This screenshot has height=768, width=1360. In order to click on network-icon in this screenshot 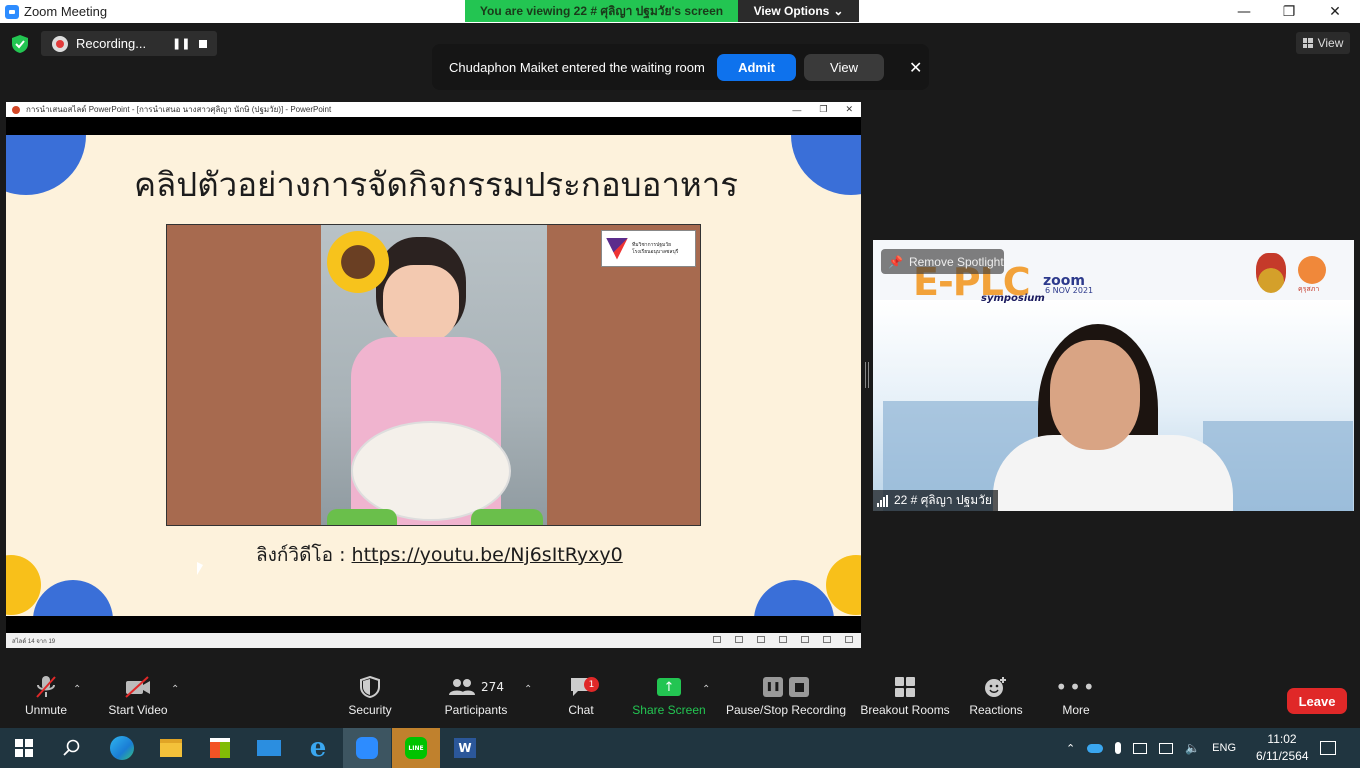, I will do `click(1166, 748)`.